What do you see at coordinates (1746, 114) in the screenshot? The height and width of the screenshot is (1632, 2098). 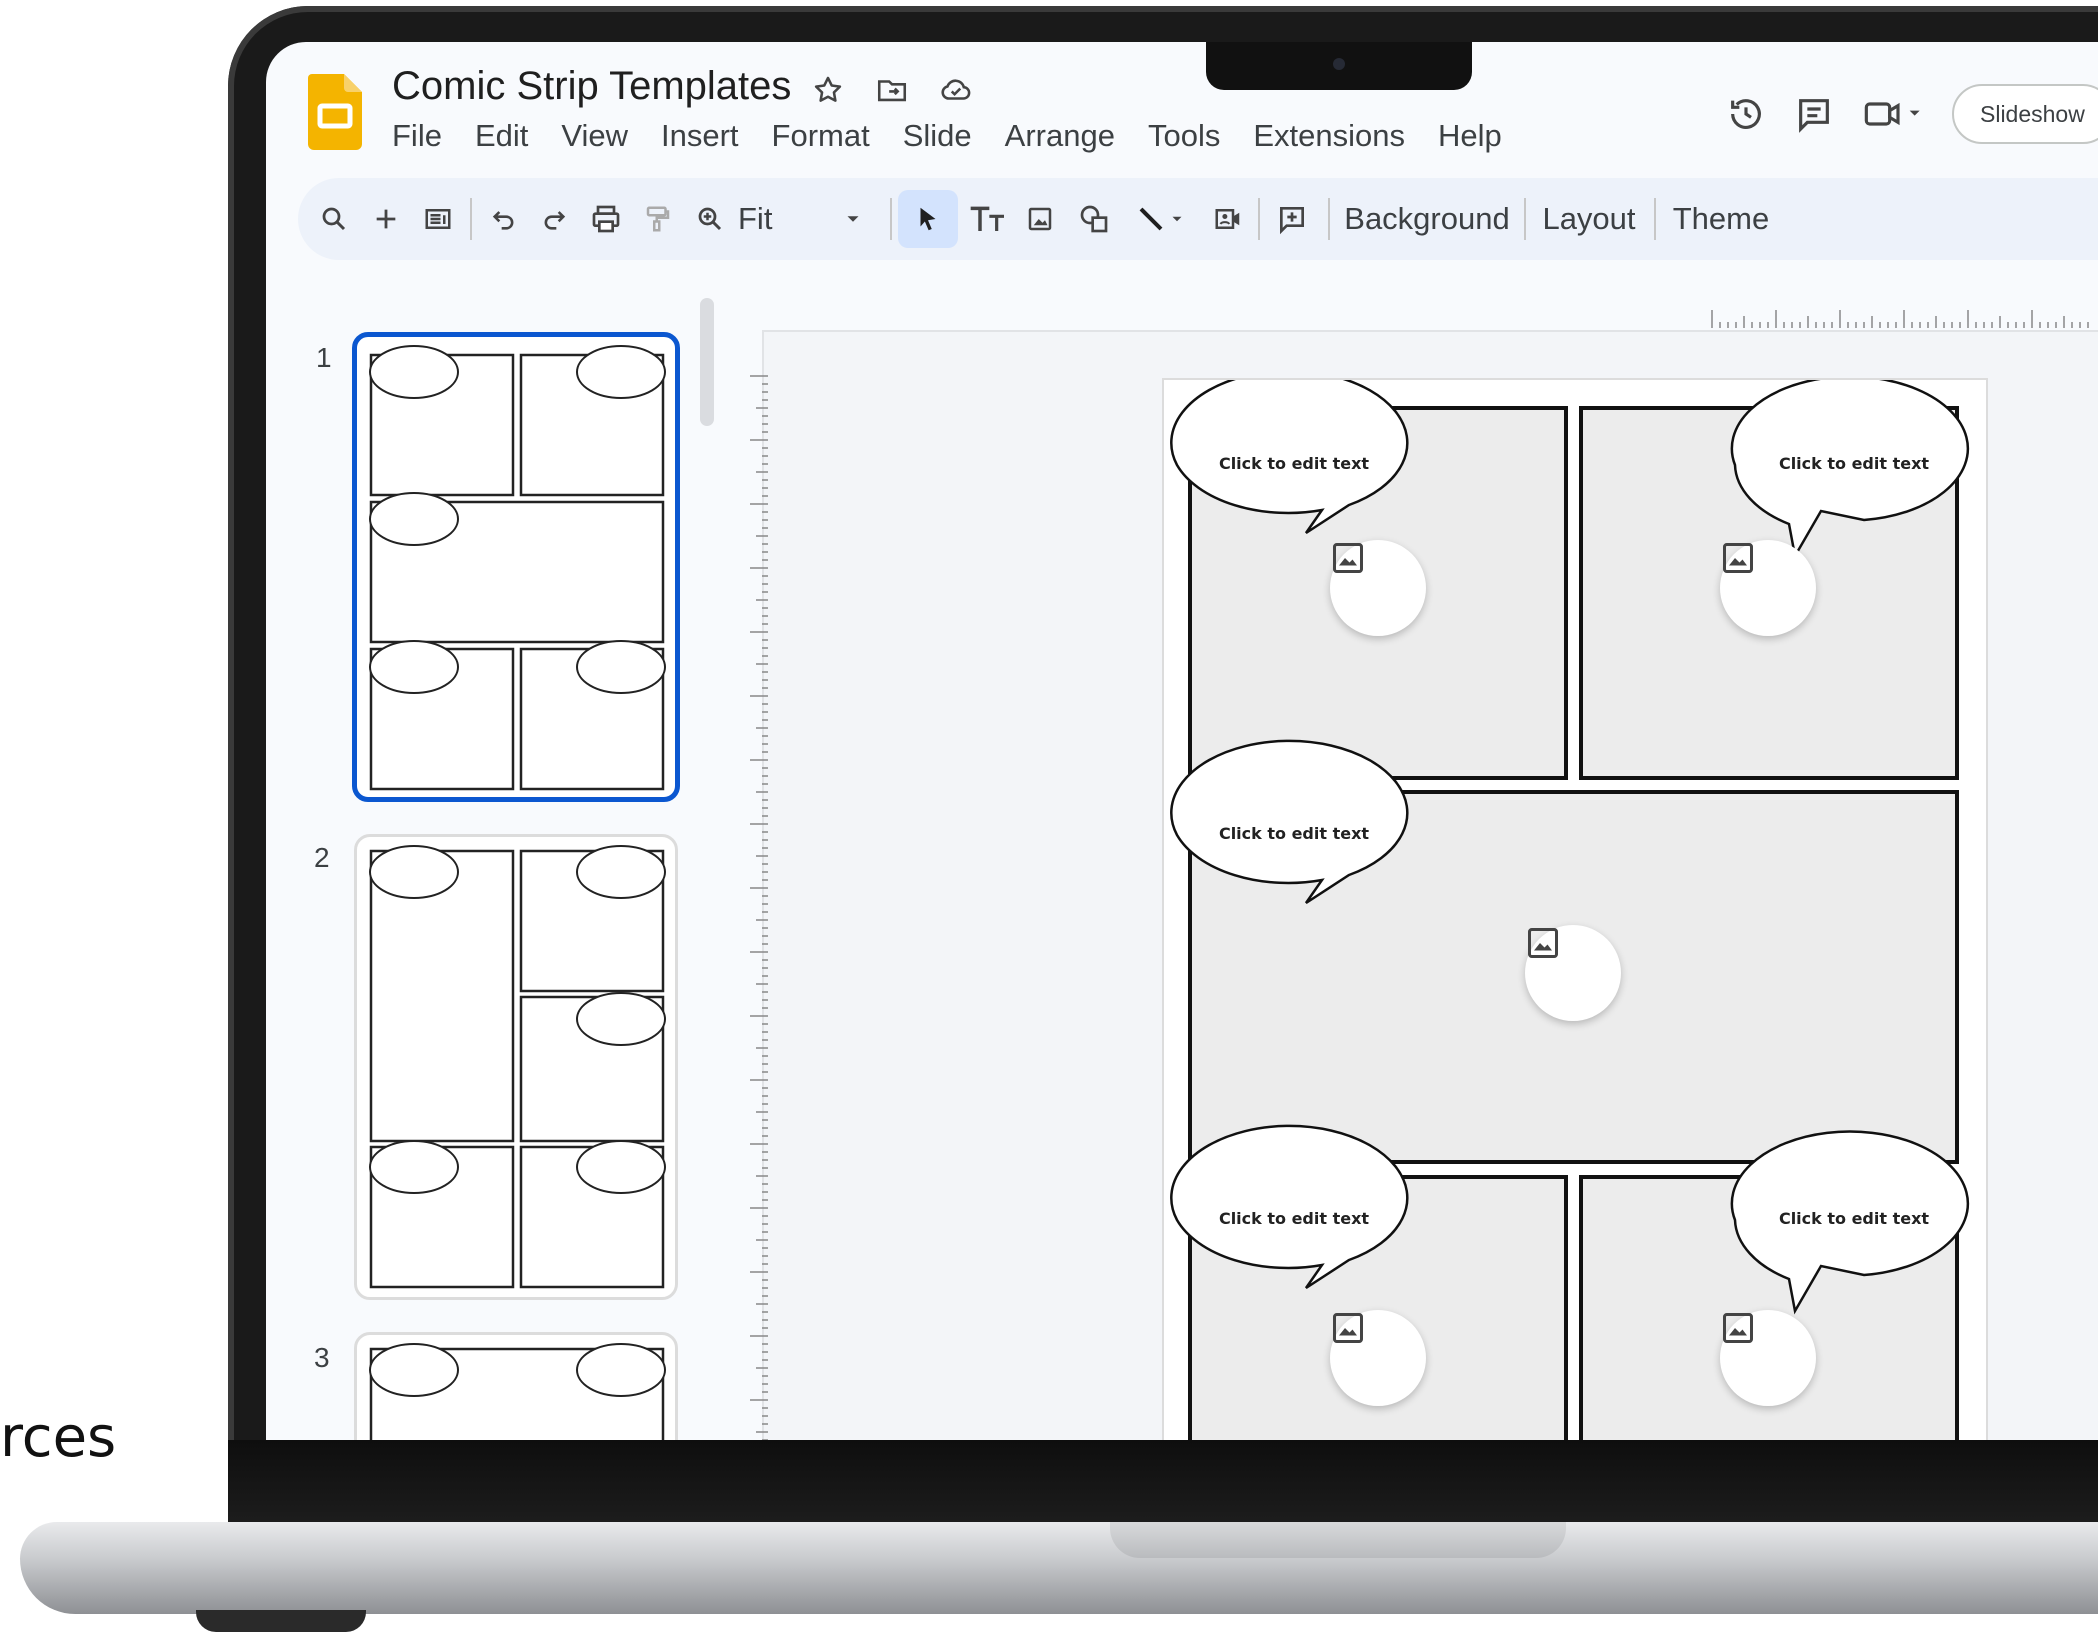 I see `version-history-icon` at bounding box center [1746, 114].